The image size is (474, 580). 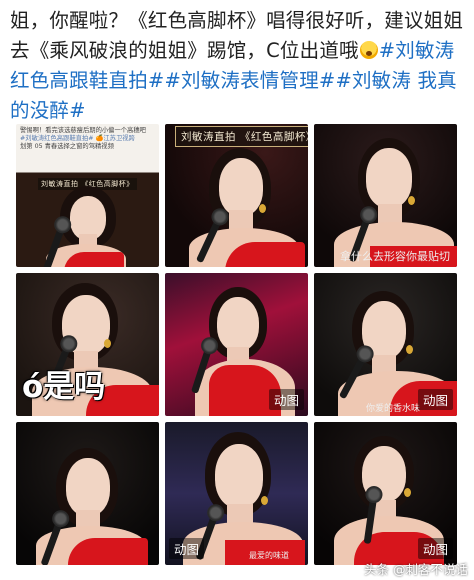 What do you see at coordinates (236, 195) in the screenshot?
I see `image-tile-2: 刘敏涛直拍 《红色高脚杯》` at bounding box center [236, 195].